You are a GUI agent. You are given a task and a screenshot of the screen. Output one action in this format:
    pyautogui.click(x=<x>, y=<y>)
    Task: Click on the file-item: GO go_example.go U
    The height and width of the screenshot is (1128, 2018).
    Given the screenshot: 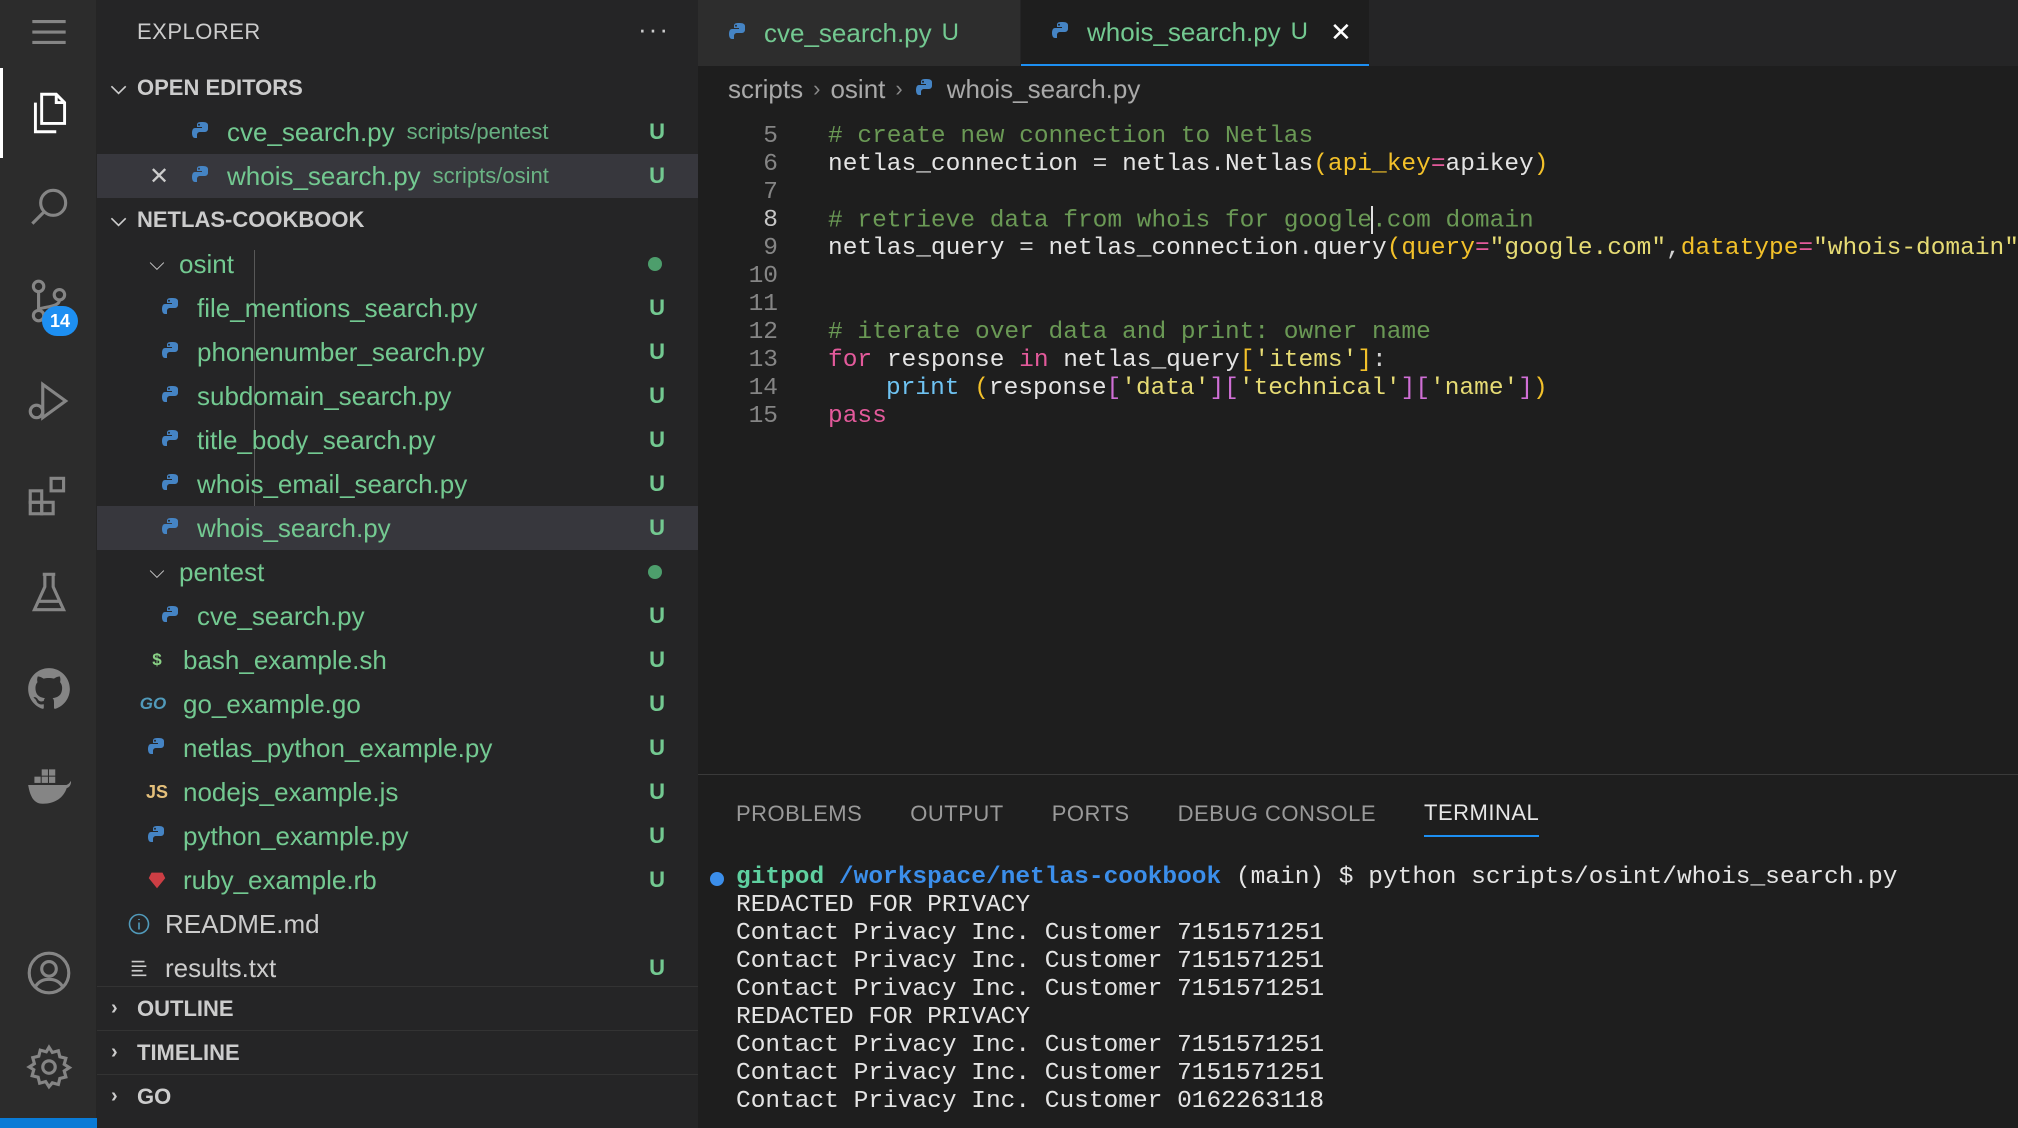 What is the action you would take?
    pyautogui.click(x=397, y=704)
    